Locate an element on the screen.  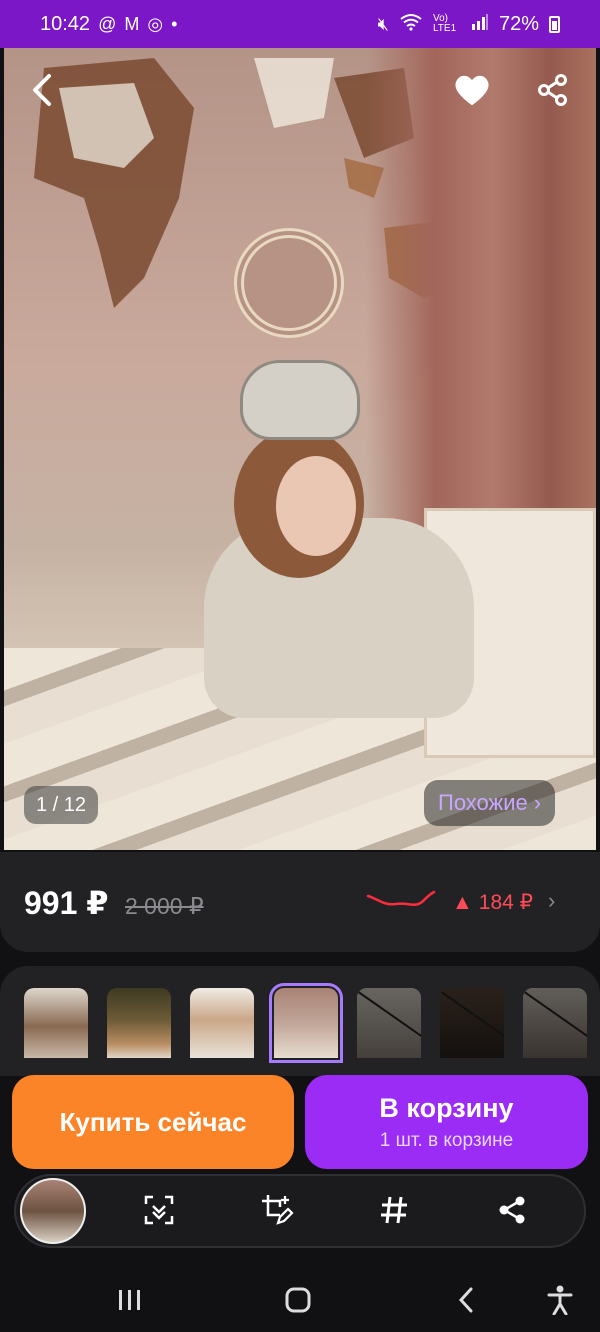
edit-button is located at coordinates (277, 1210).